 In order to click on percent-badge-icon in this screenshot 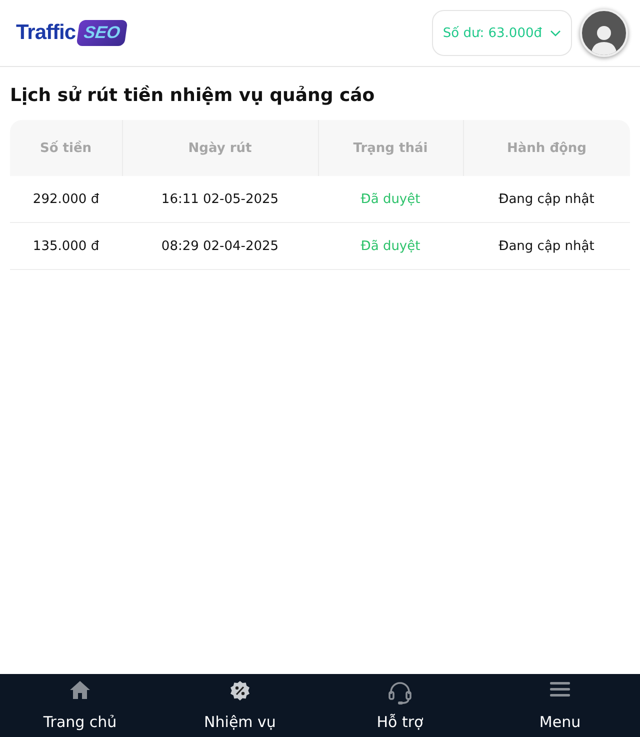, I will do `click(240, 691)`.